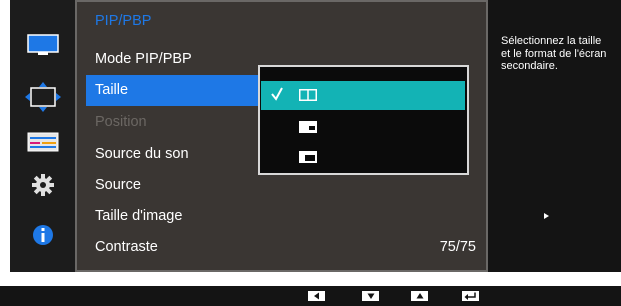  What do you see at coordinates (142, 154) in the screenshot?
I see `menu-item-label: Source du son` at bounding box center [142, 154].